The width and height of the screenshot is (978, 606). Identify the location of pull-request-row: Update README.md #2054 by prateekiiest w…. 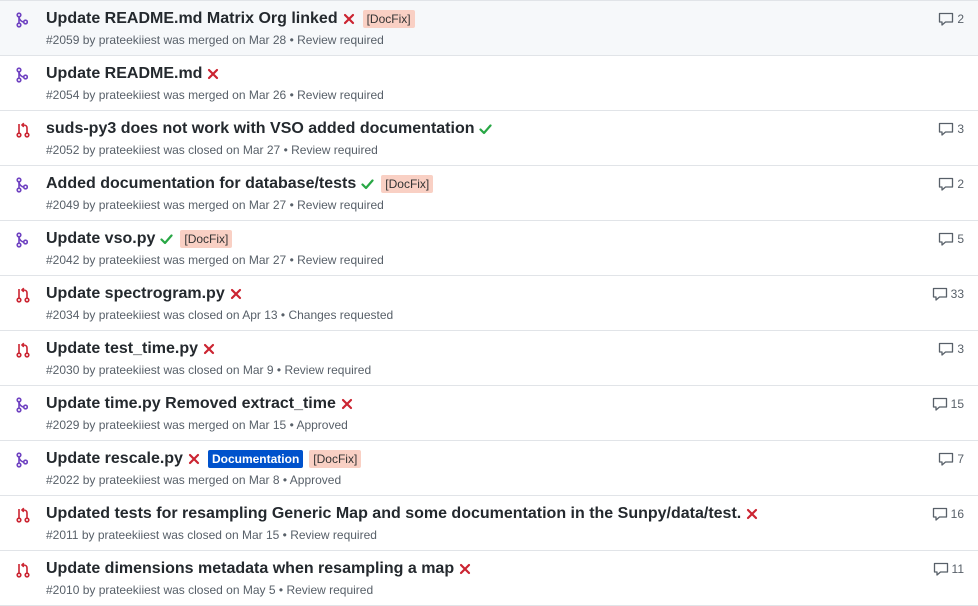
(489, 83).